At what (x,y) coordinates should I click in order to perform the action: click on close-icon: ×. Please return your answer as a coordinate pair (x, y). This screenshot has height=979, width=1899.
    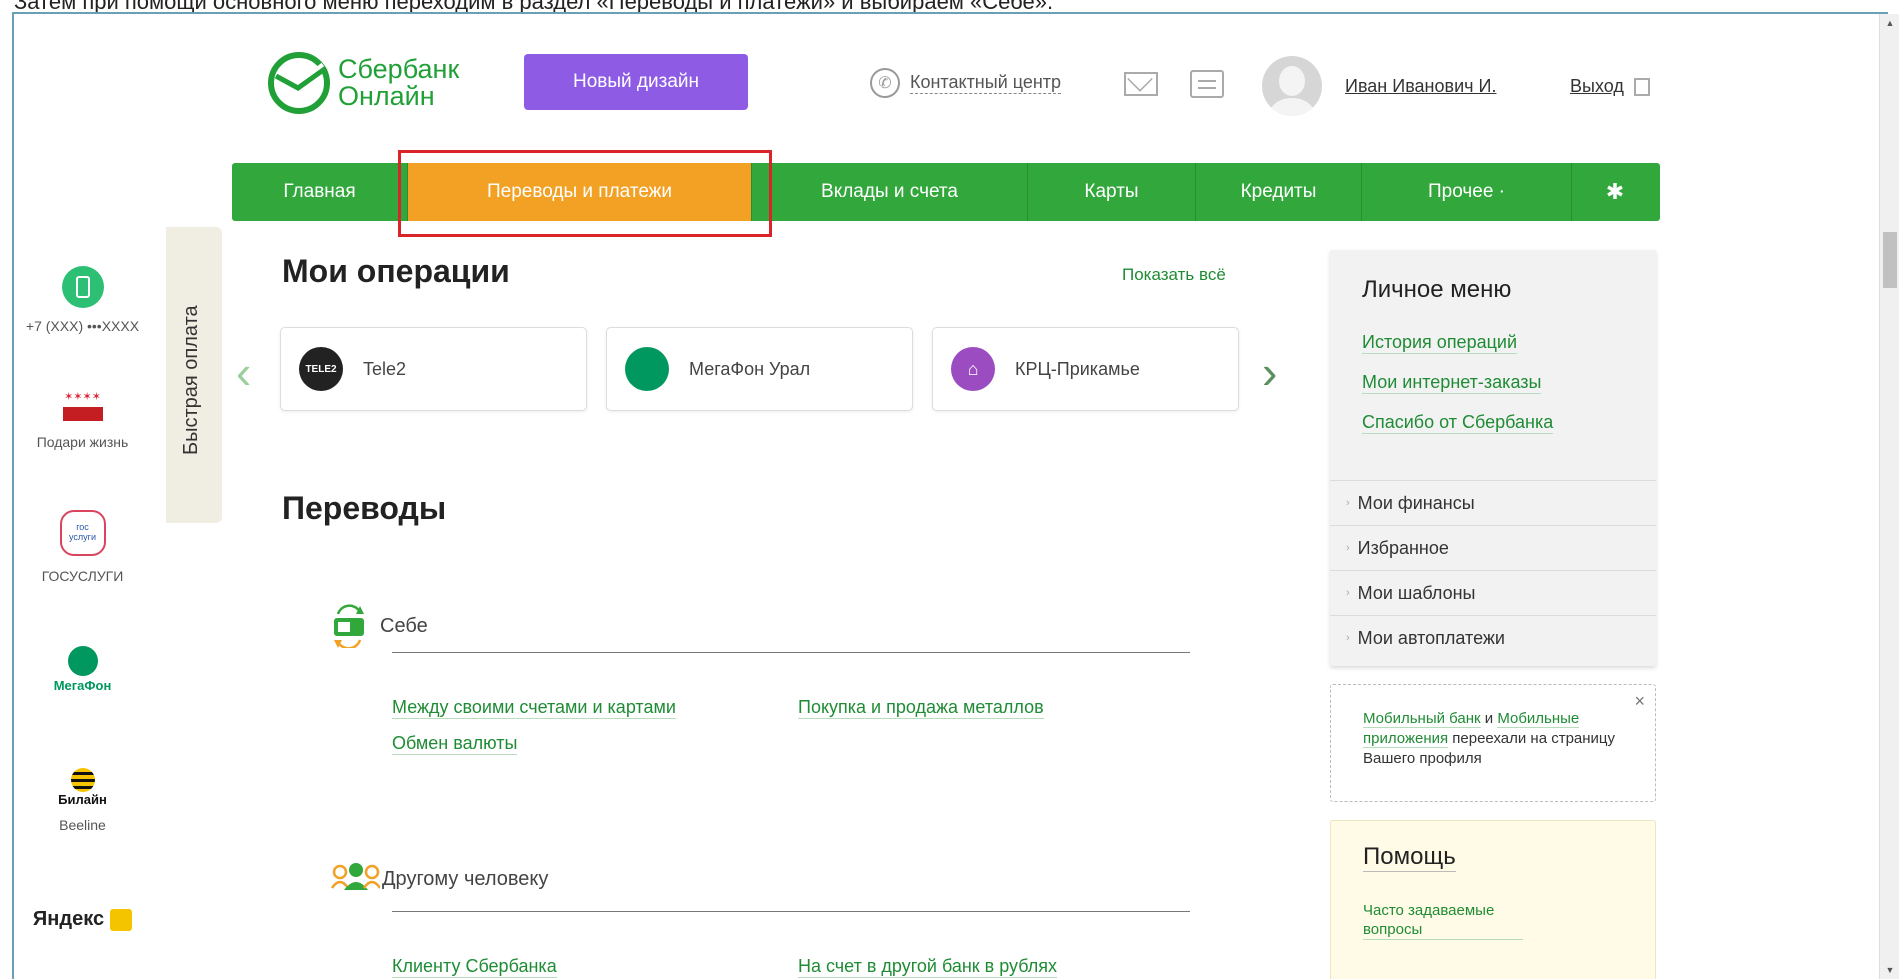
    Looking at the image, I should click on (1639, 701).